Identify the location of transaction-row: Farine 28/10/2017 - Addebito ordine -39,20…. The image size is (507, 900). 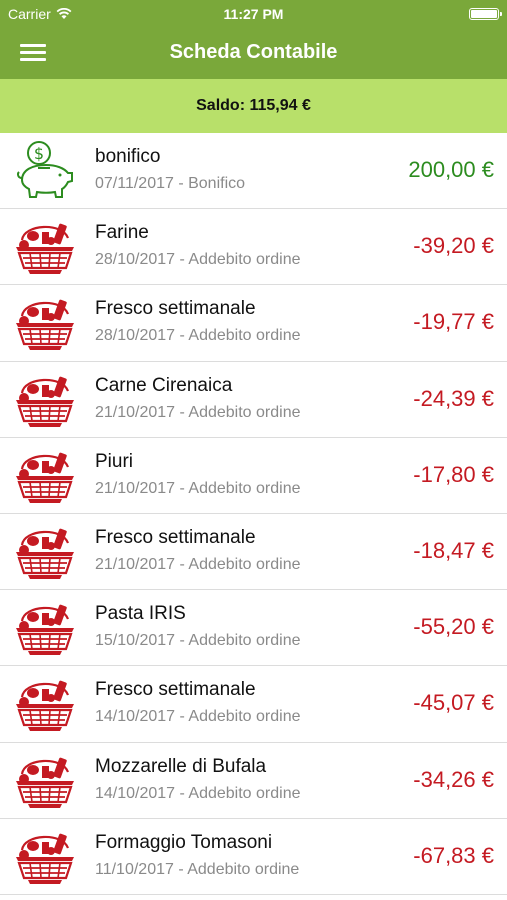
(253, 247).